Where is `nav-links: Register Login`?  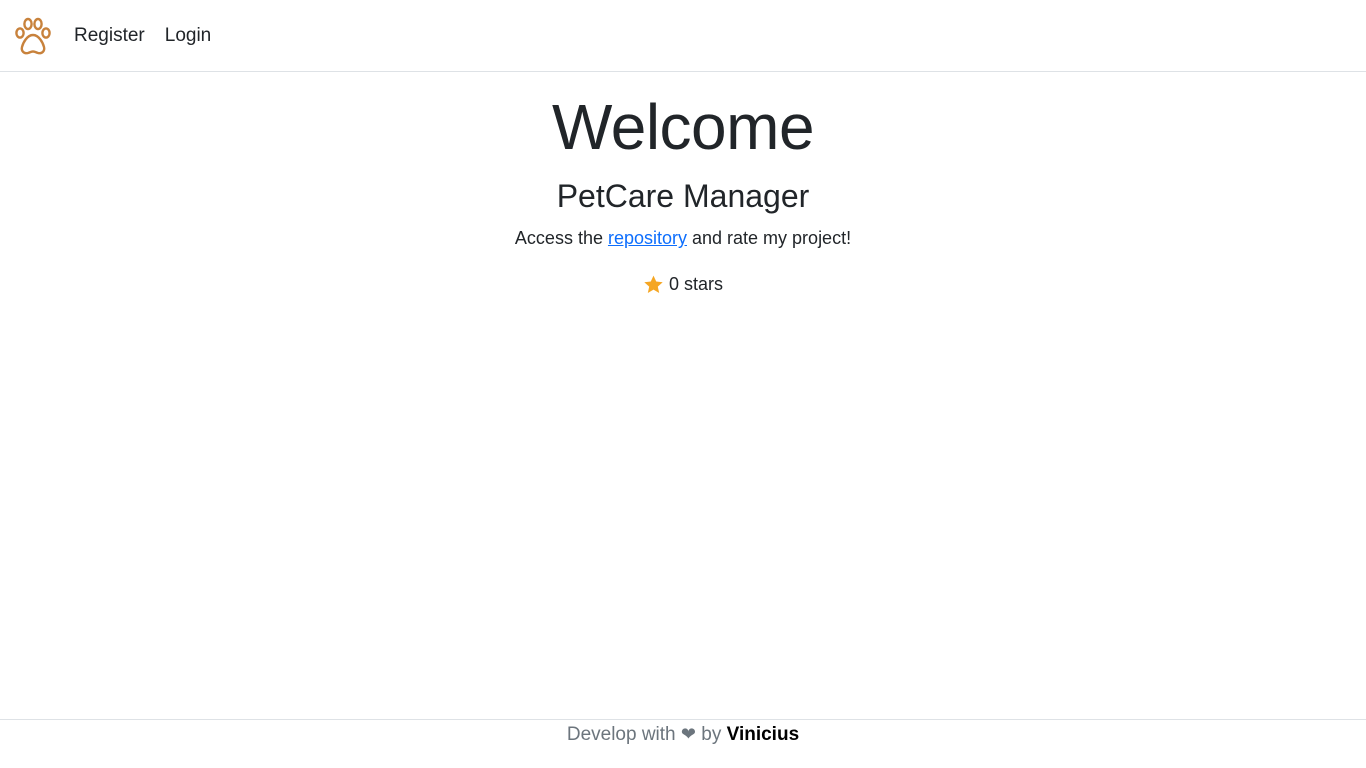 nav-links: Register Login is located at coordinates (142, 36).